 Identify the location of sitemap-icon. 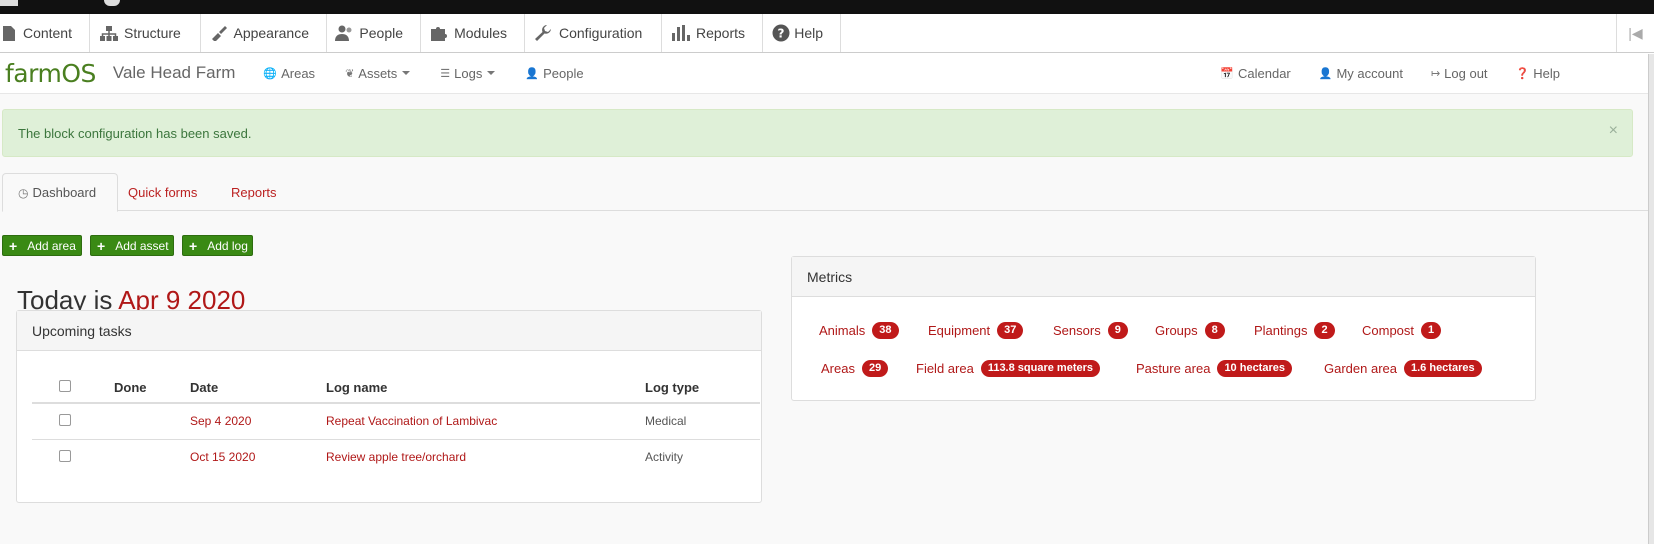
(109, 33).